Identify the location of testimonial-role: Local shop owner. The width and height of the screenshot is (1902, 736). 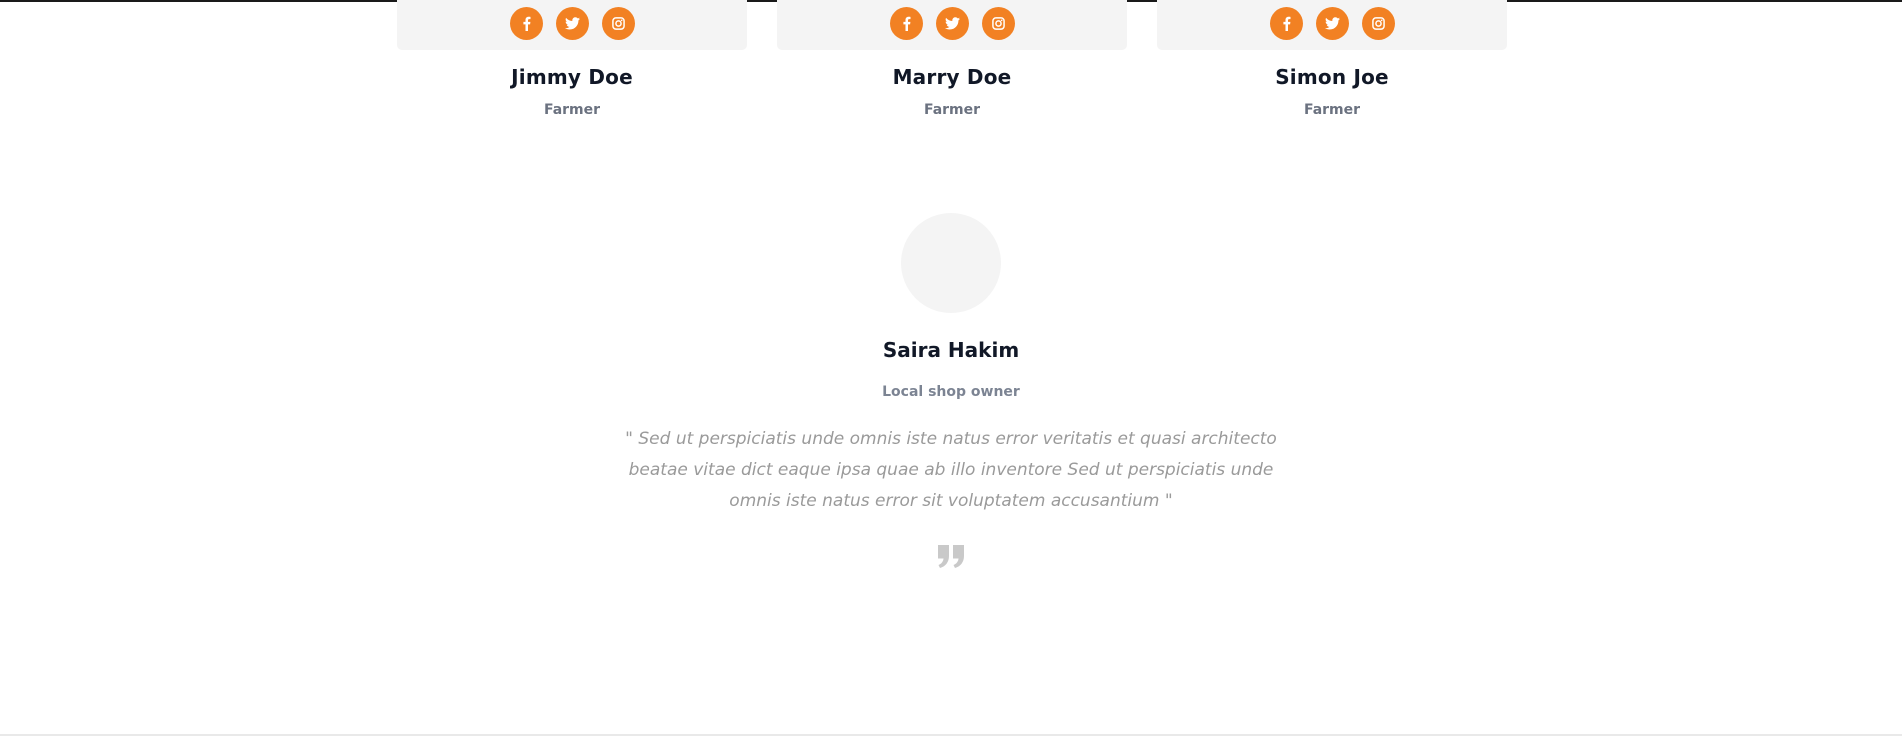
(951, 392).